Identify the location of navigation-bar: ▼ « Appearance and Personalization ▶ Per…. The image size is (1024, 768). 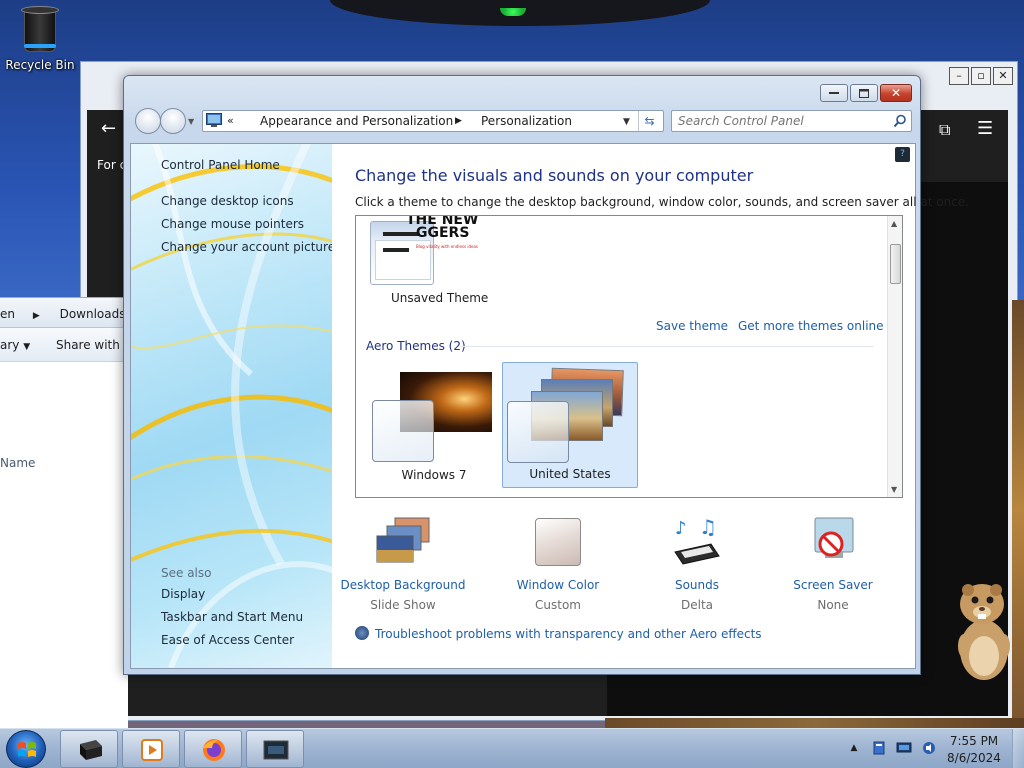
(523, 121).